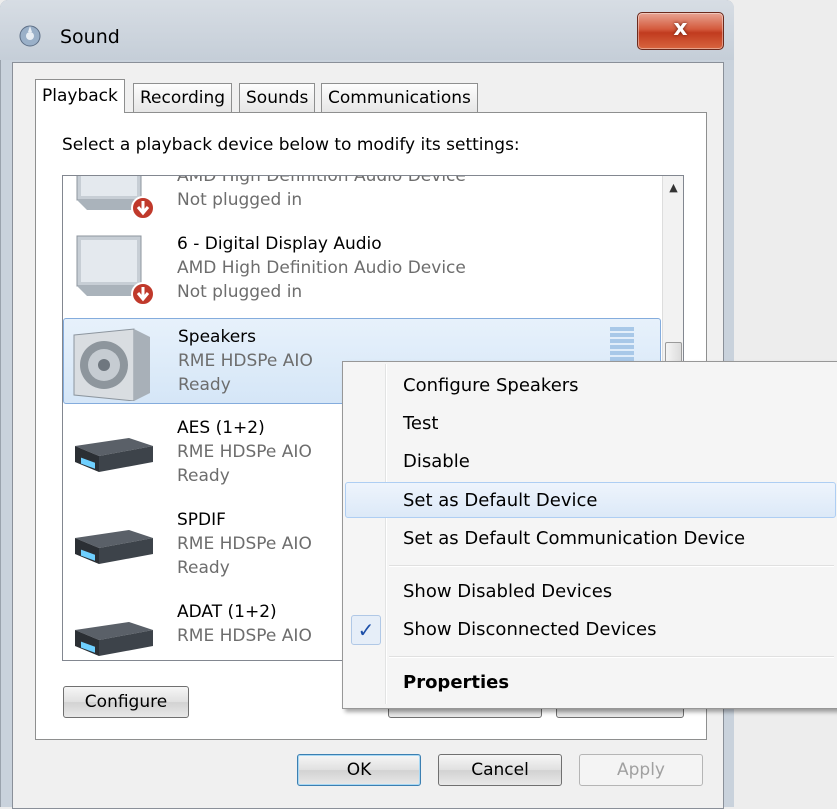 Image resolution: width=837 pixels, height=809 pixels. I want to click on apply-button: Apply, so click(641, 770).